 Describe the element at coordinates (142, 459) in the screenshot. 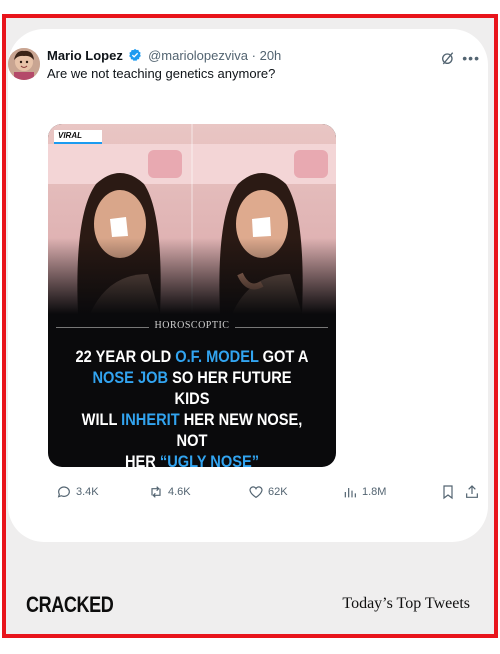

I see `headline-text: HER` at that location.